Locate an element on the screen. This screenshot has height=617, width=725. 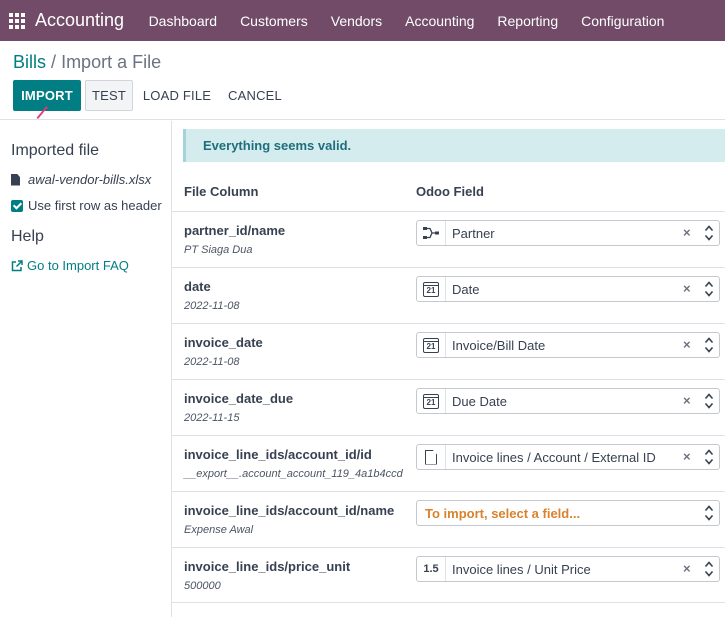
selected-field: Partner is located at coordinates (473, 233).